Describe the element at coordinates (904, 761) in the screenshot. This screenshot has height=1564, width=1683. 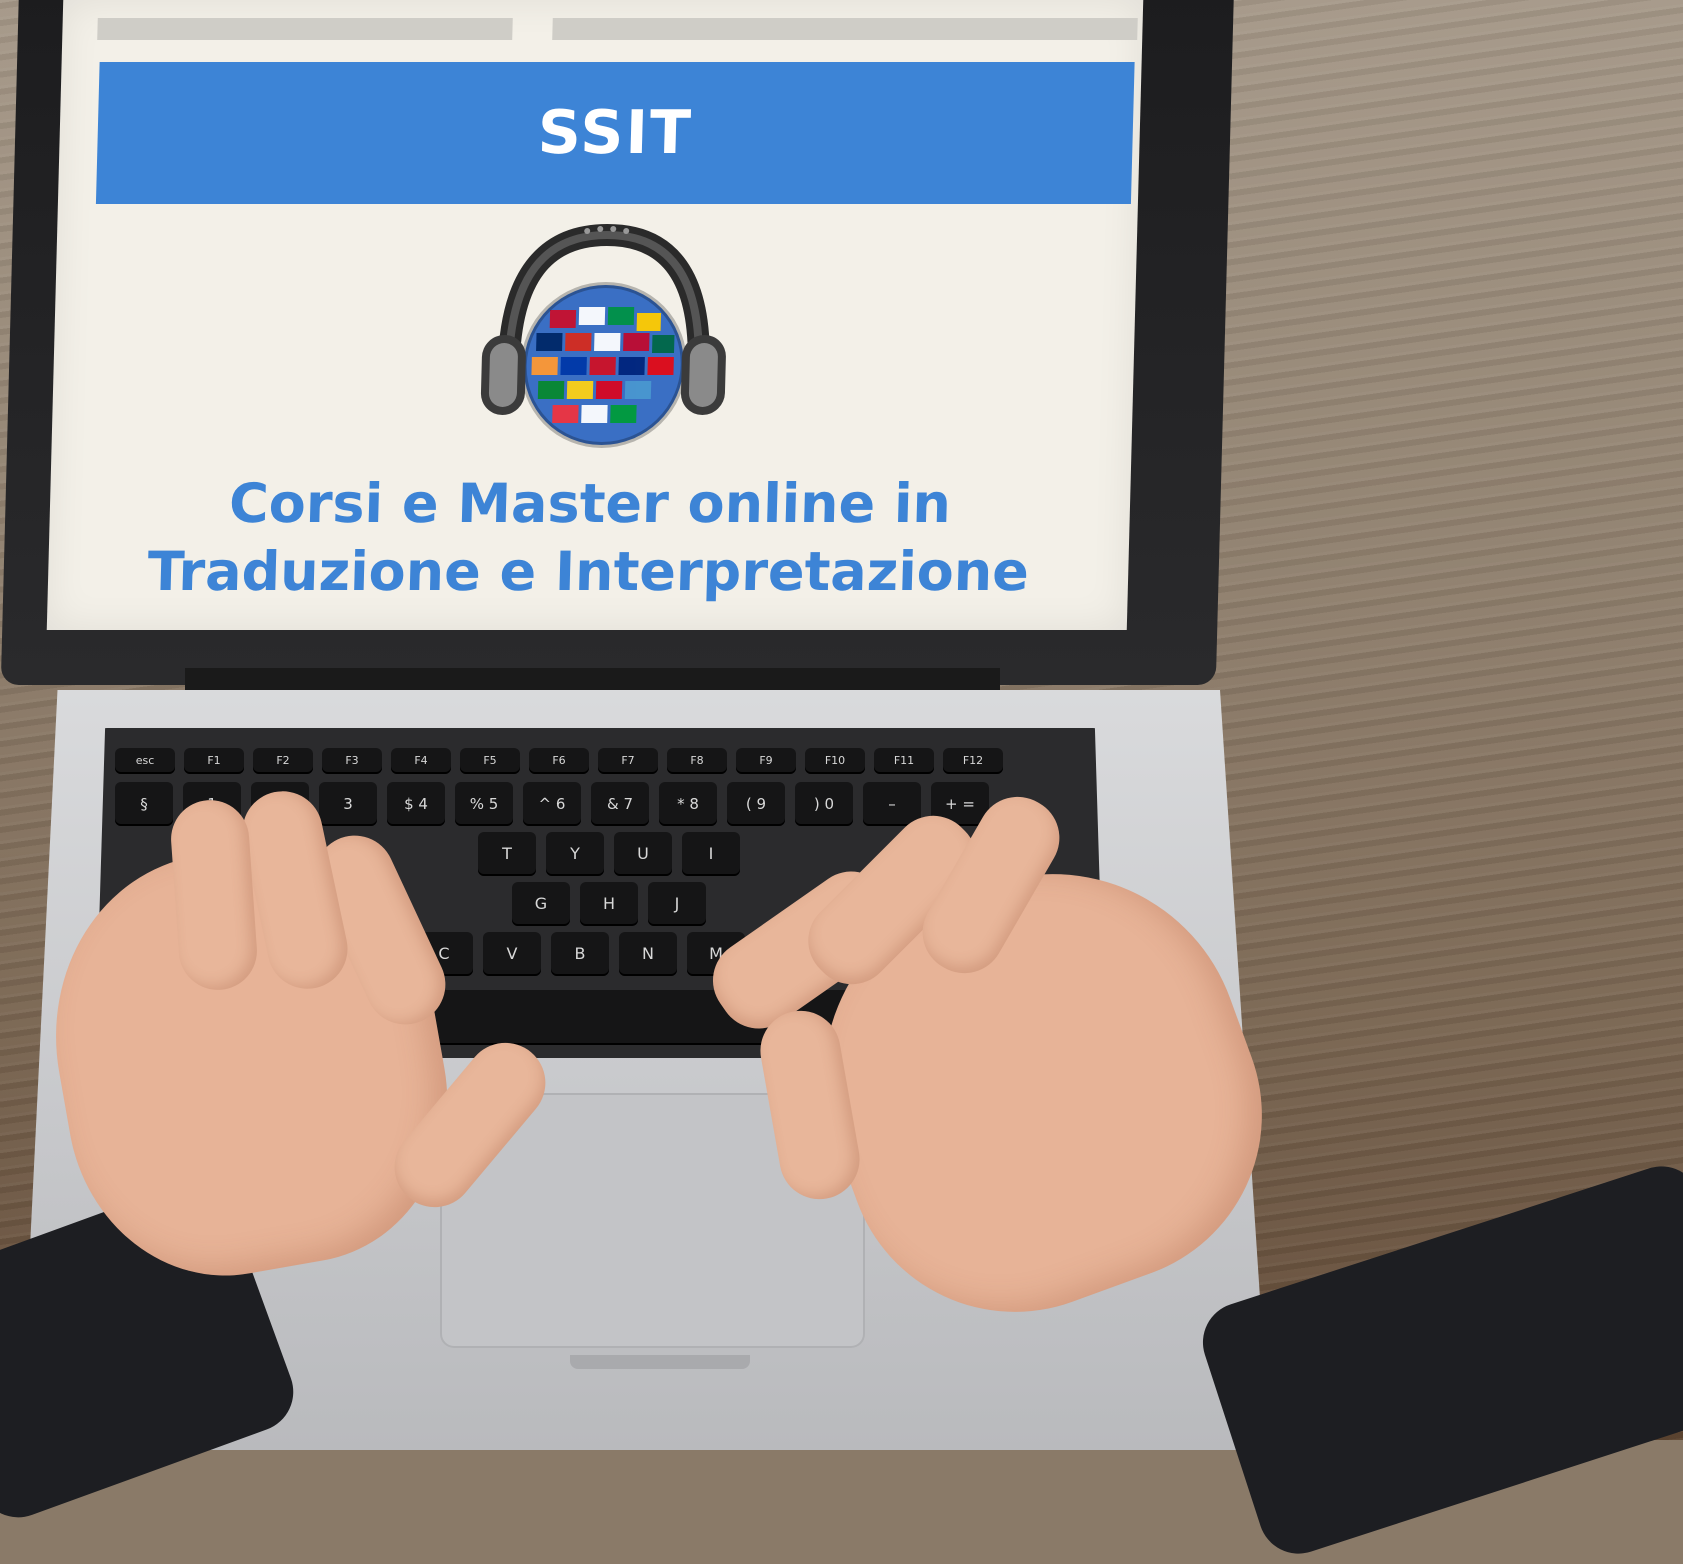
I see `key-f11: F11` at that location.